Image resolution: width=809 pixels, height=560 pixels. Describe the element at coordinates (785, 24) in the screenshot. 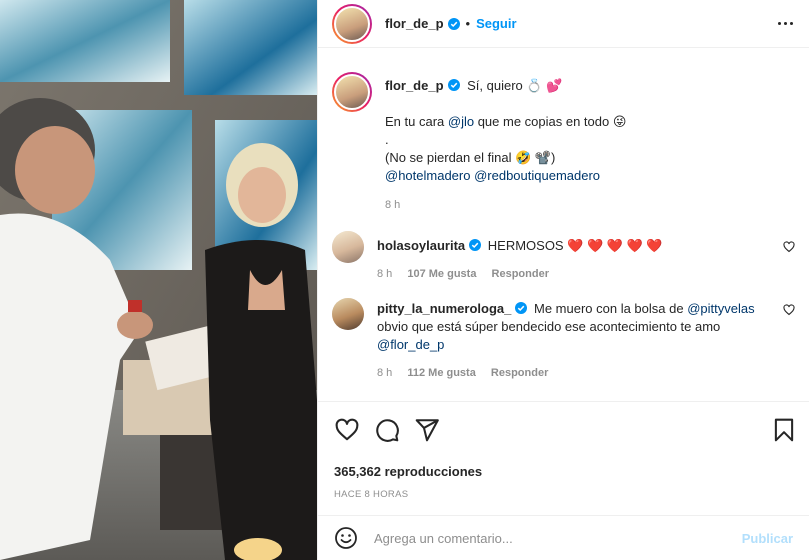

I see `more-options-icon` at that location.